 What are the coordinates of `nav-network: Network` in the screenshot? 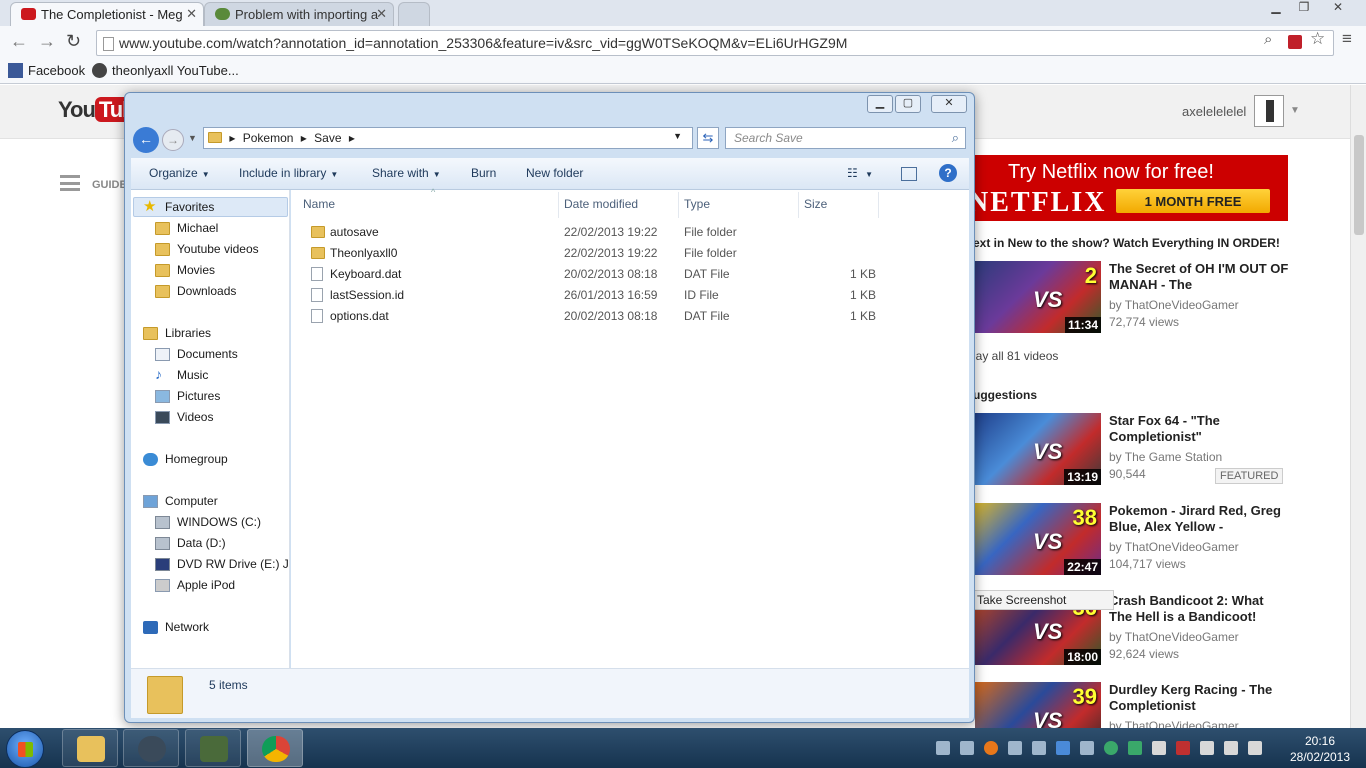 It's located at (176, 627).